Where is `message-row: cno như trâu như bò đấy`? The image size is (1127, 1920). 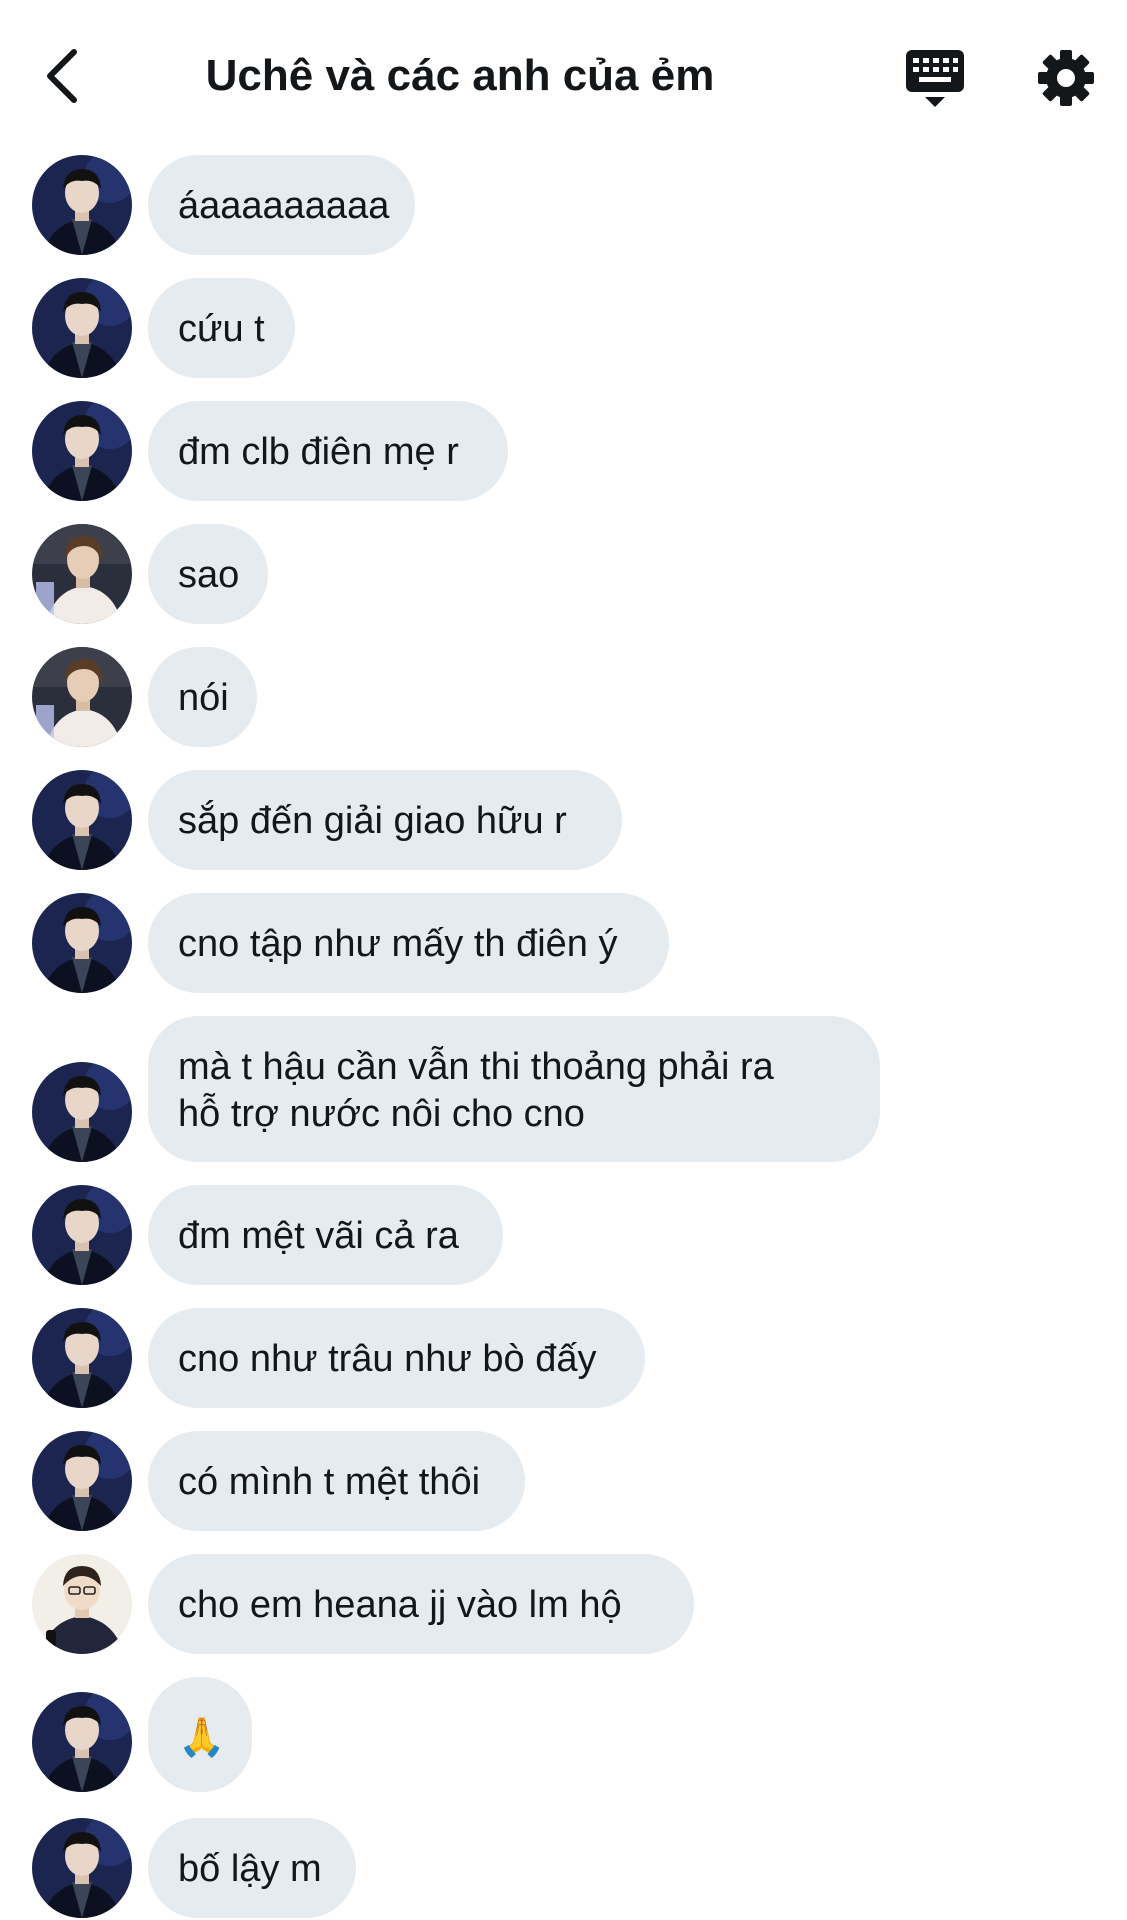
message-row: cno như trâu như bò đấy is located at coordinates (563, 1358).